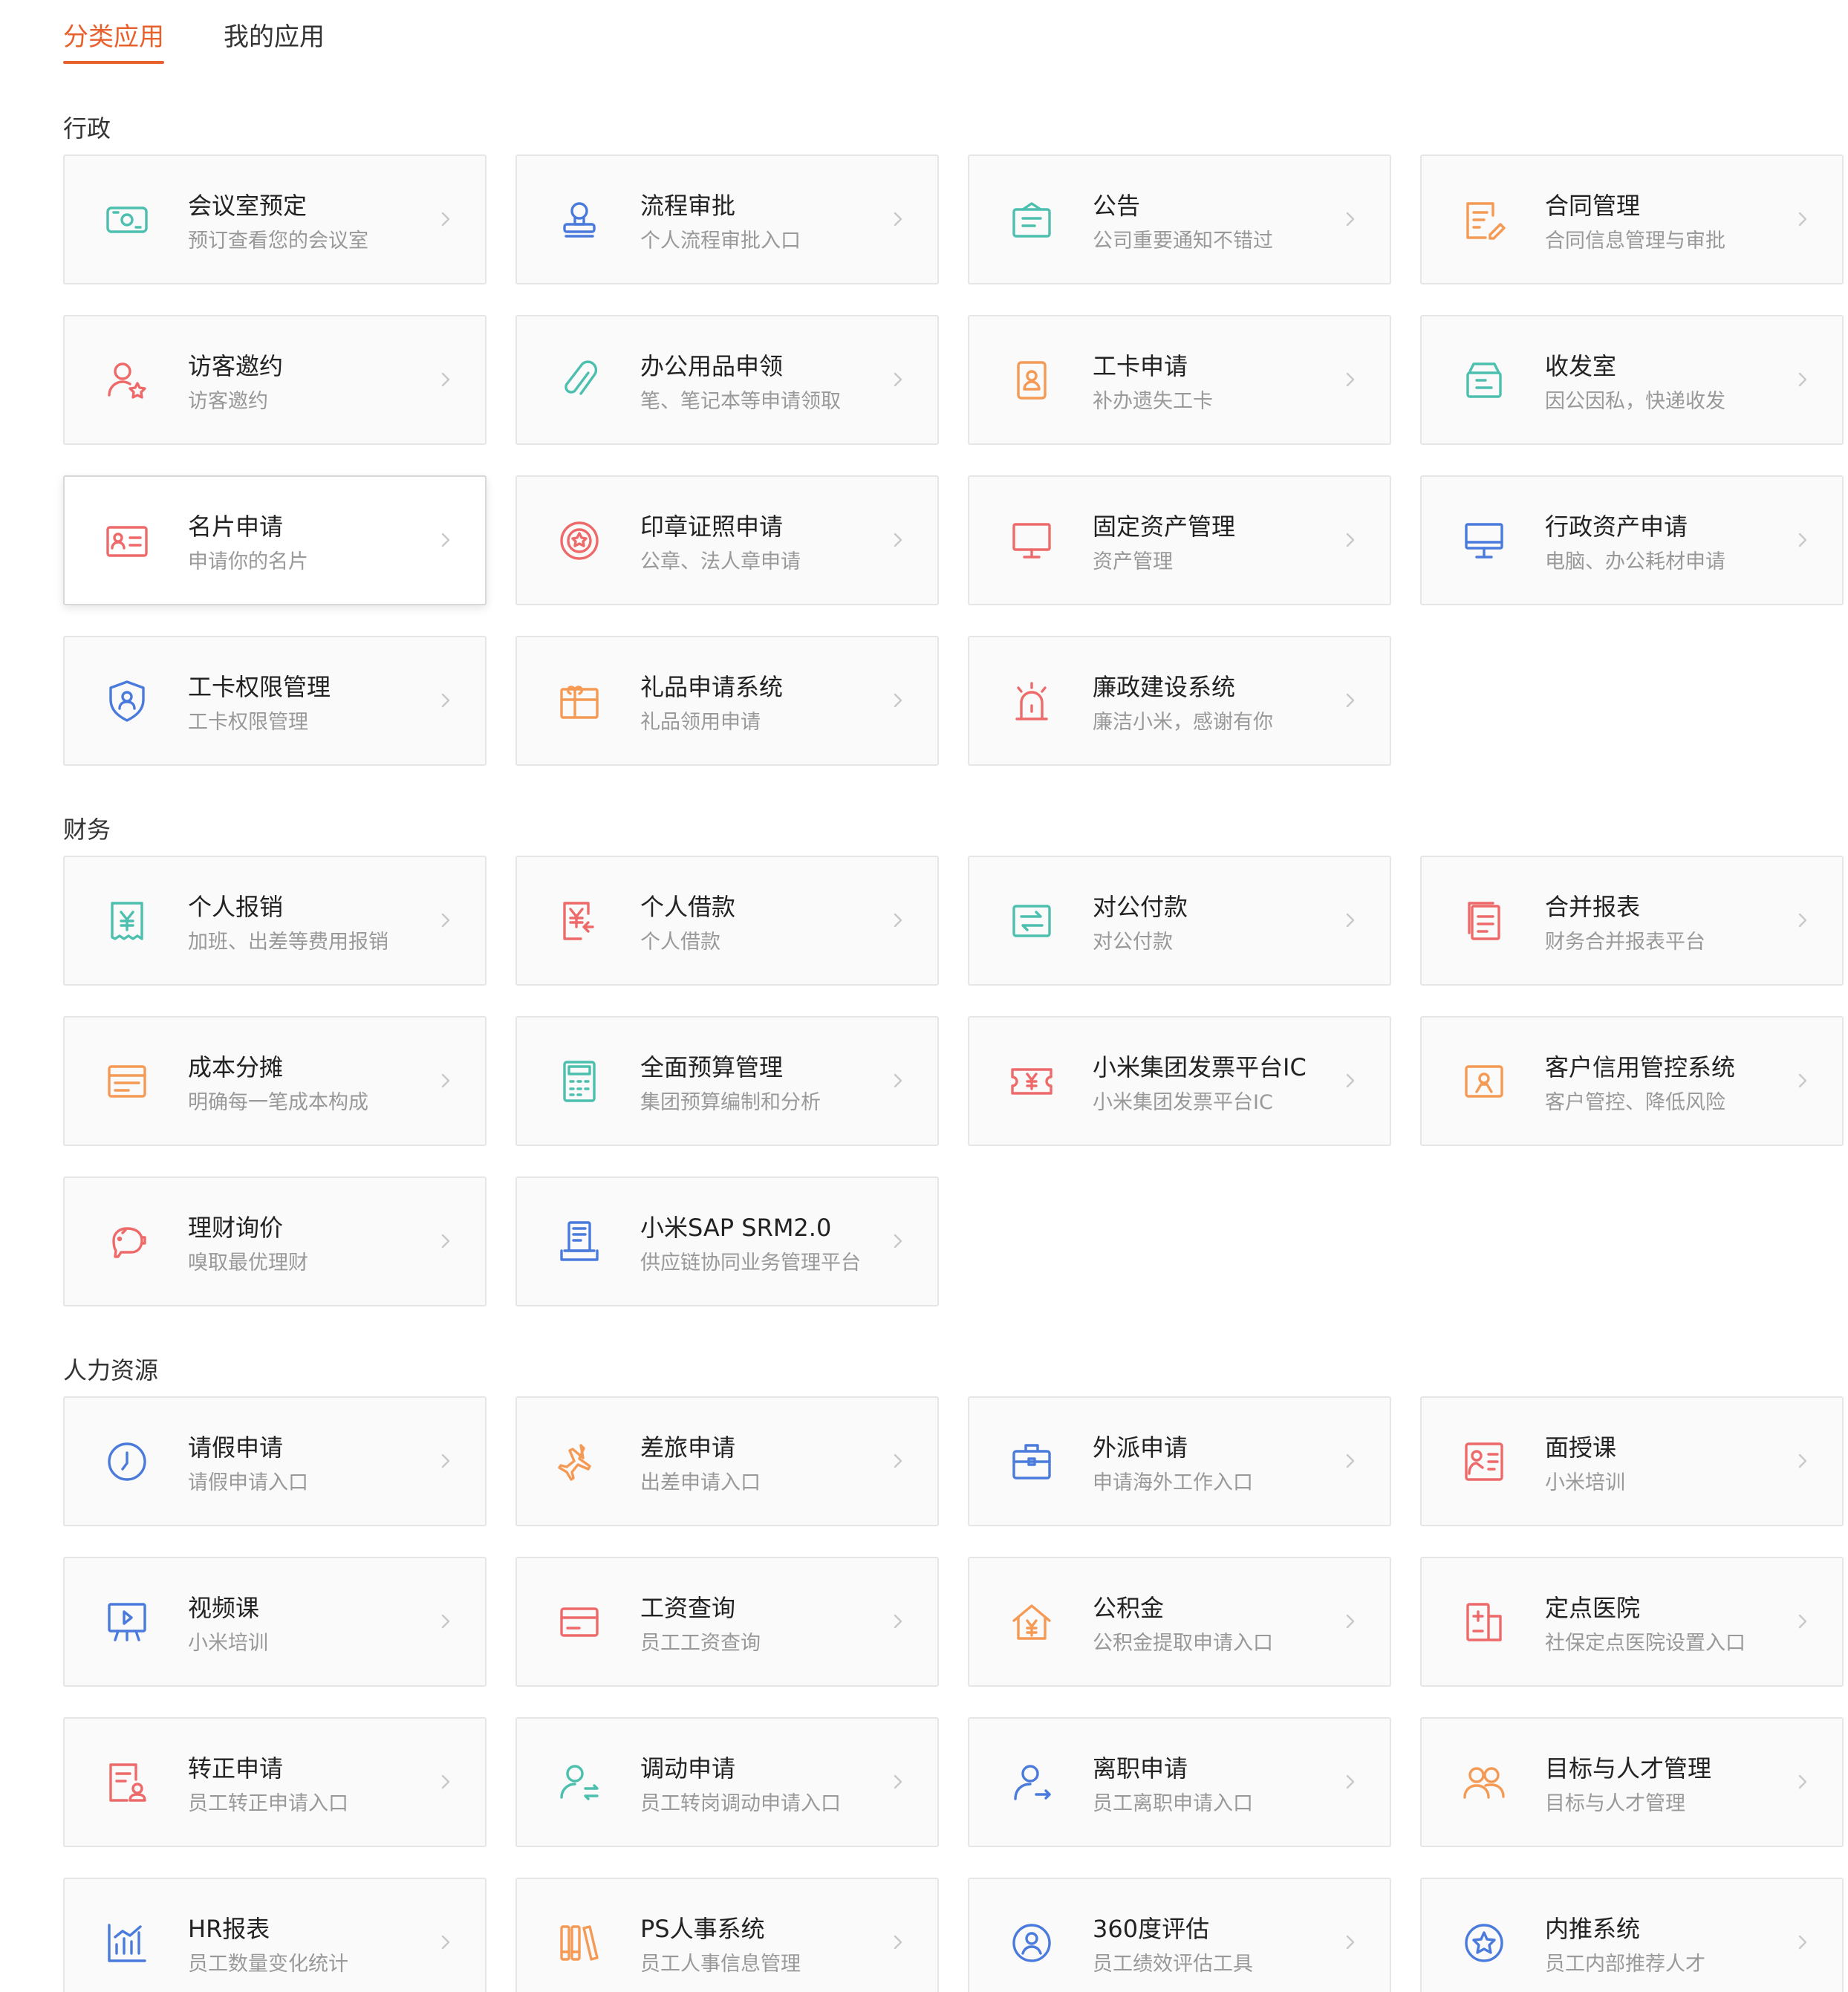 The width and height of the screenshot is (1848, 1992). I want to click on app-card: 会议室预定预订查看您的会议室, so click(275, 219).